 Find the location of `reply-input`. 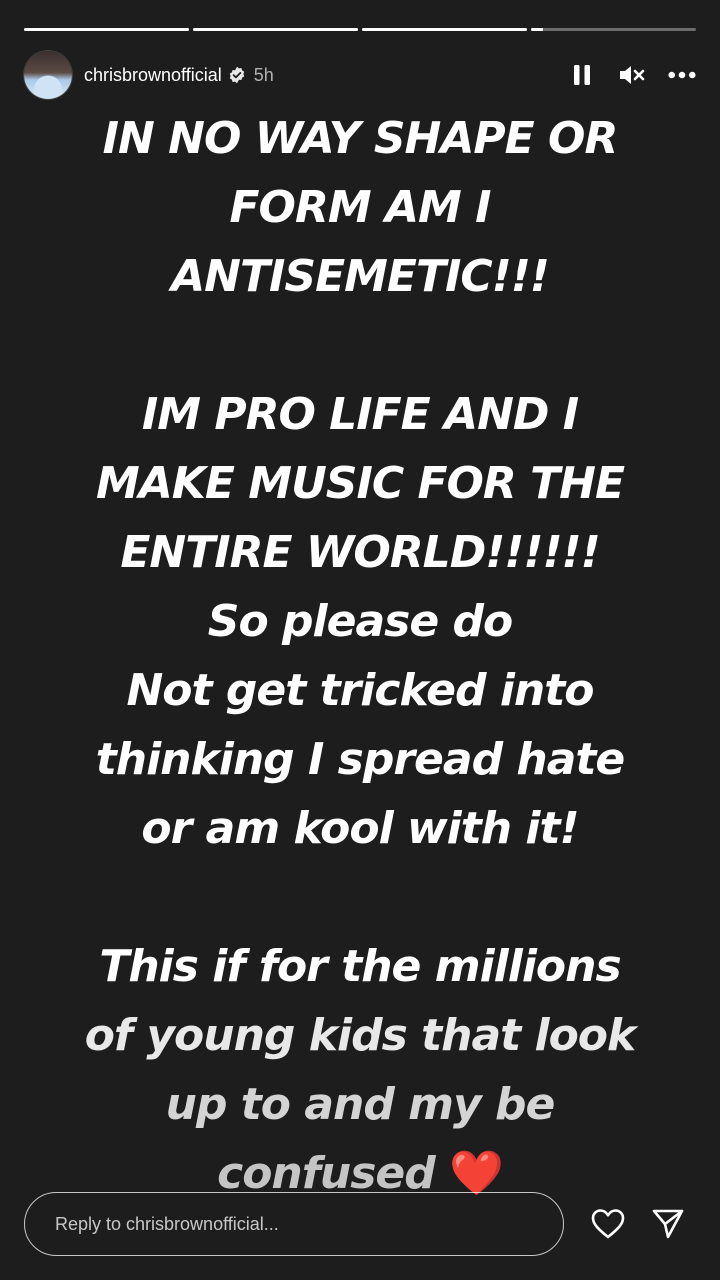

reply-input is located at coordinates (294, 1224).